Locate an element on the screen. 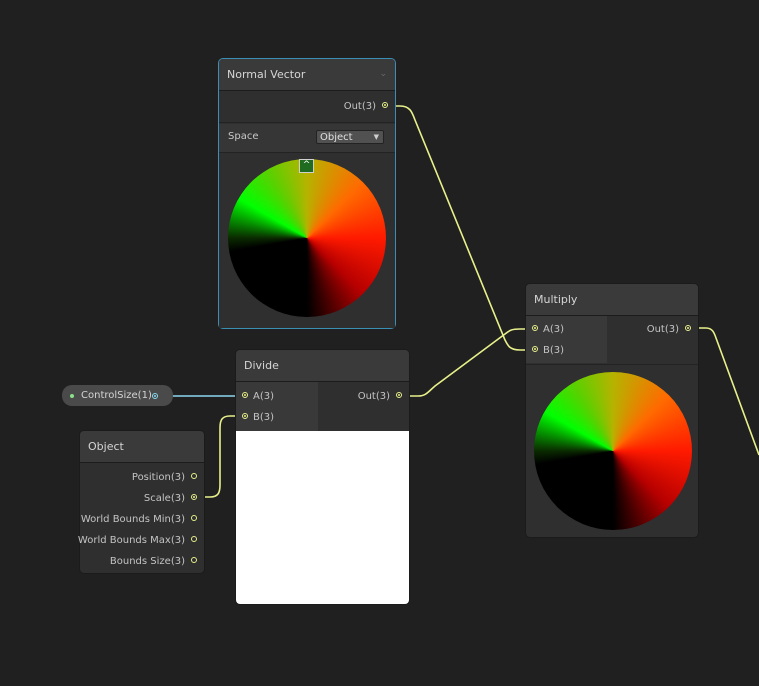 This screenshot has width=759, height=686. wire-normal-to-multiply-b is located at coordinates (459, 228).